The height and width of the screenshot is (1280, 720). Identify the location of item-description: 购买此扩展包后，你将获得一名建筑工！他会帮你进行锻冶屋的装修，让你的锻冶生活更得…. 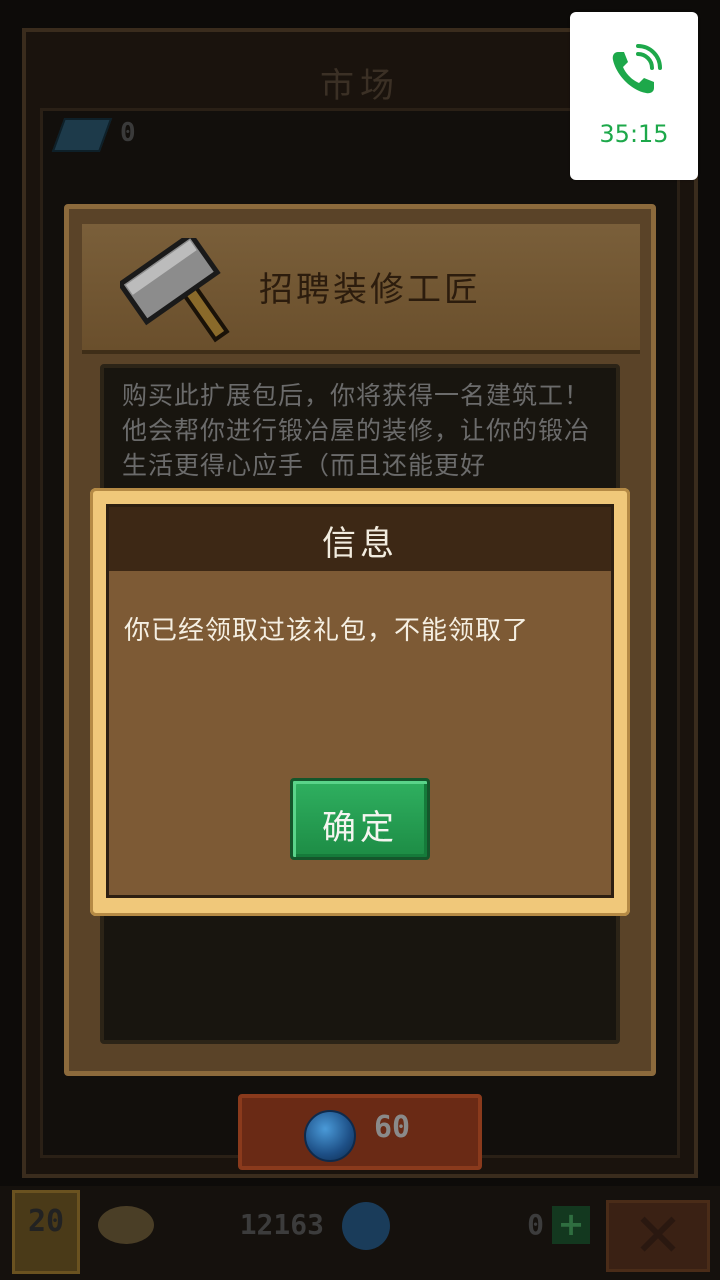
(356, 430).